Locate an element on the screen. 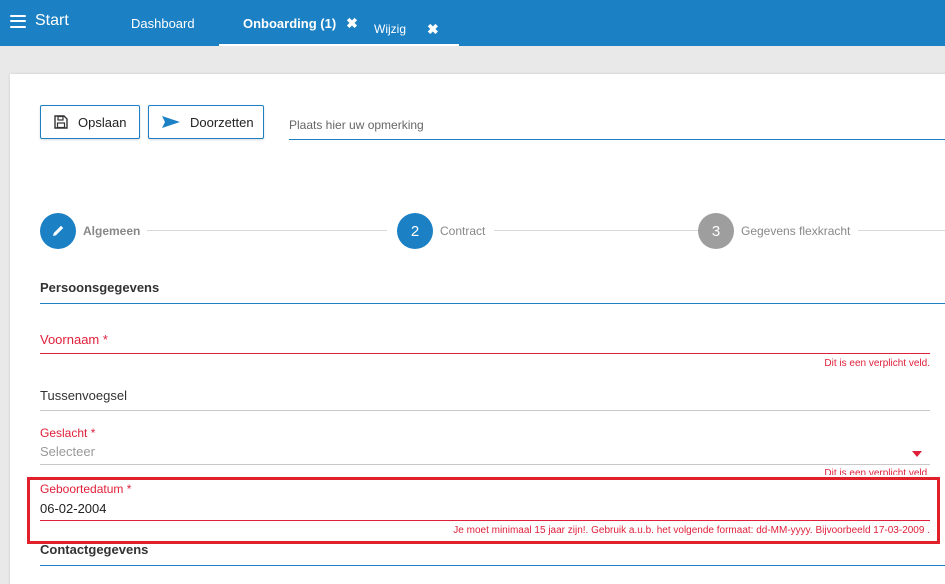 The image size is (945, 584). step-algemeen: Algemeen is located at coordinates (90, 231).